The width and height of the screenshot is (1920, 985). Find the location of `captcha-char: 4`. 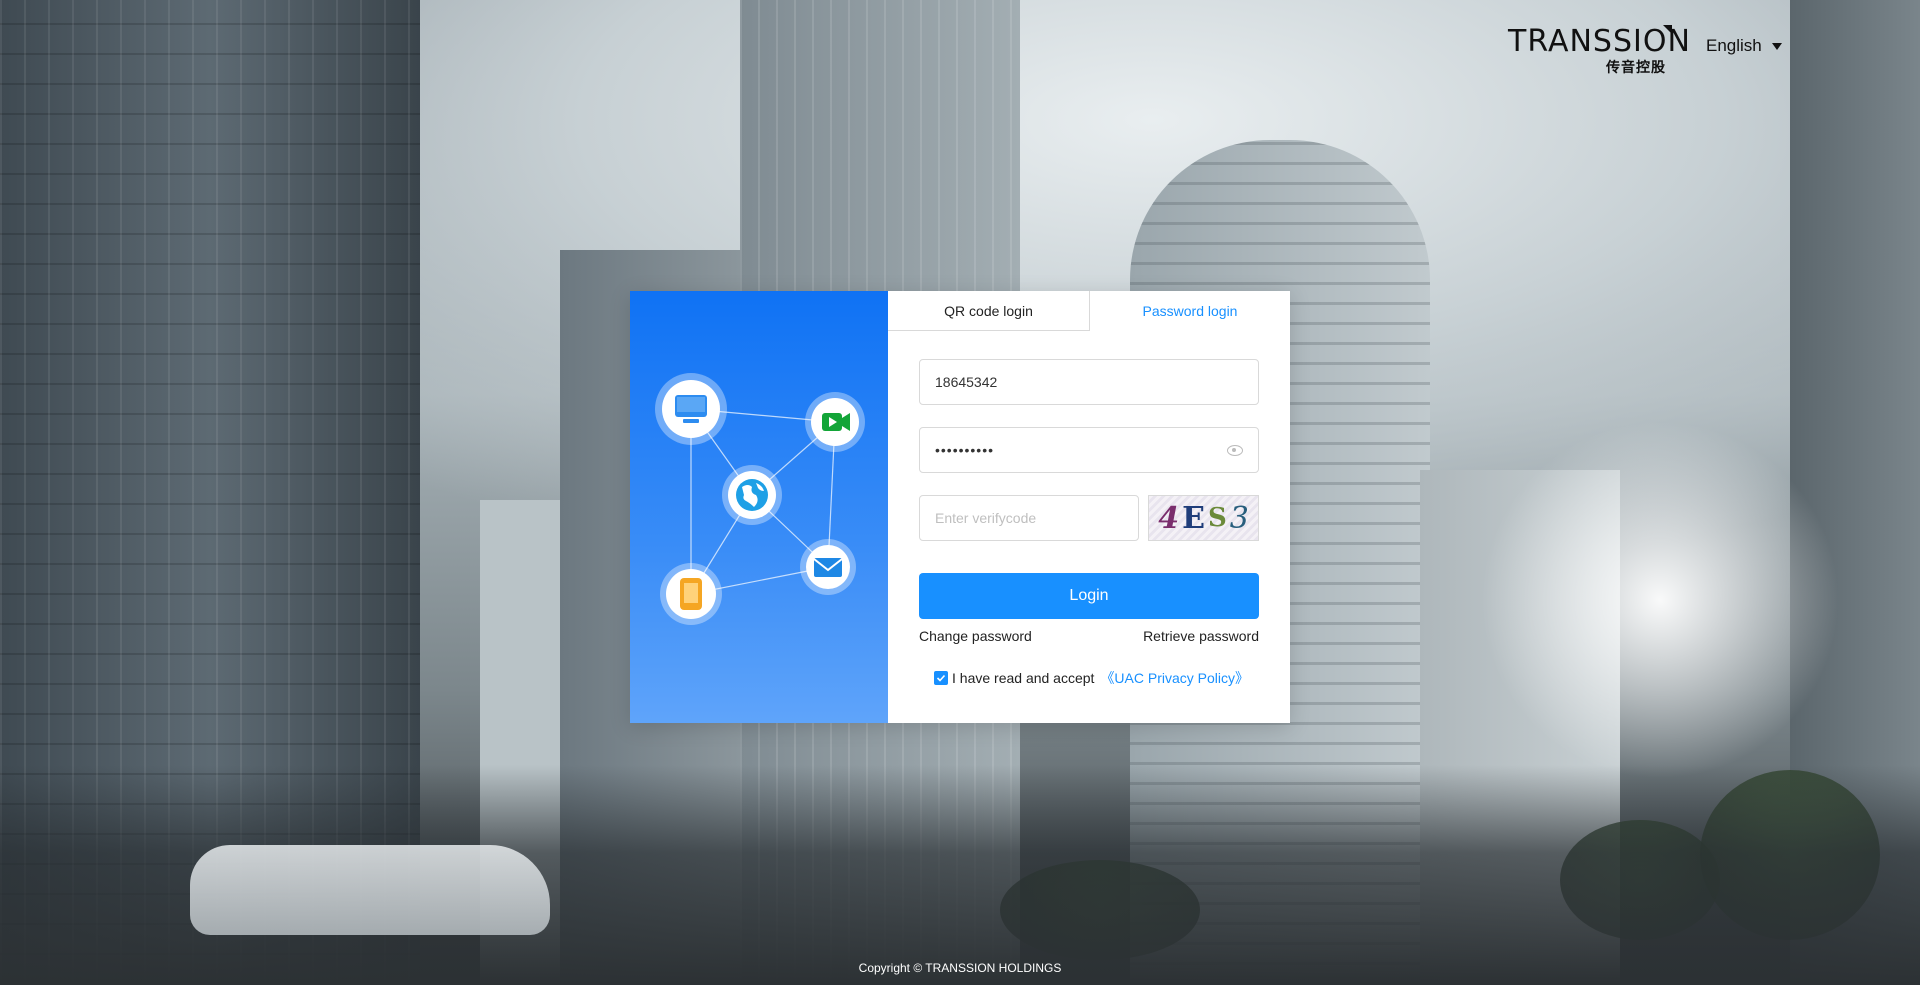

captcha-char: 4 is located at coordinates (1169, 518).